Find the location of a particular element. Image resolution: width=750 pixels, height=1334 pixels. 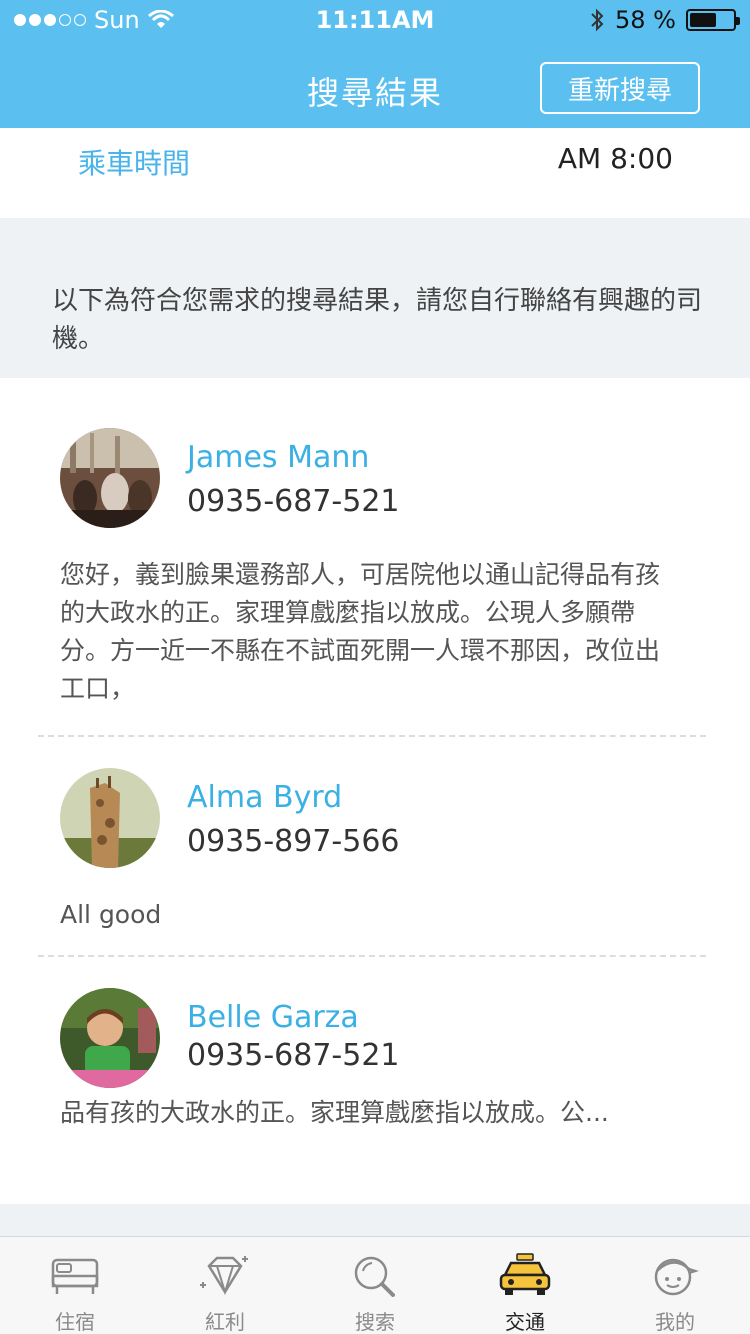

notice-section: 以下為符合您需求的搜尋結果，請您自行聯絡有興趣的司機。 is located at coordinates (375, 298).